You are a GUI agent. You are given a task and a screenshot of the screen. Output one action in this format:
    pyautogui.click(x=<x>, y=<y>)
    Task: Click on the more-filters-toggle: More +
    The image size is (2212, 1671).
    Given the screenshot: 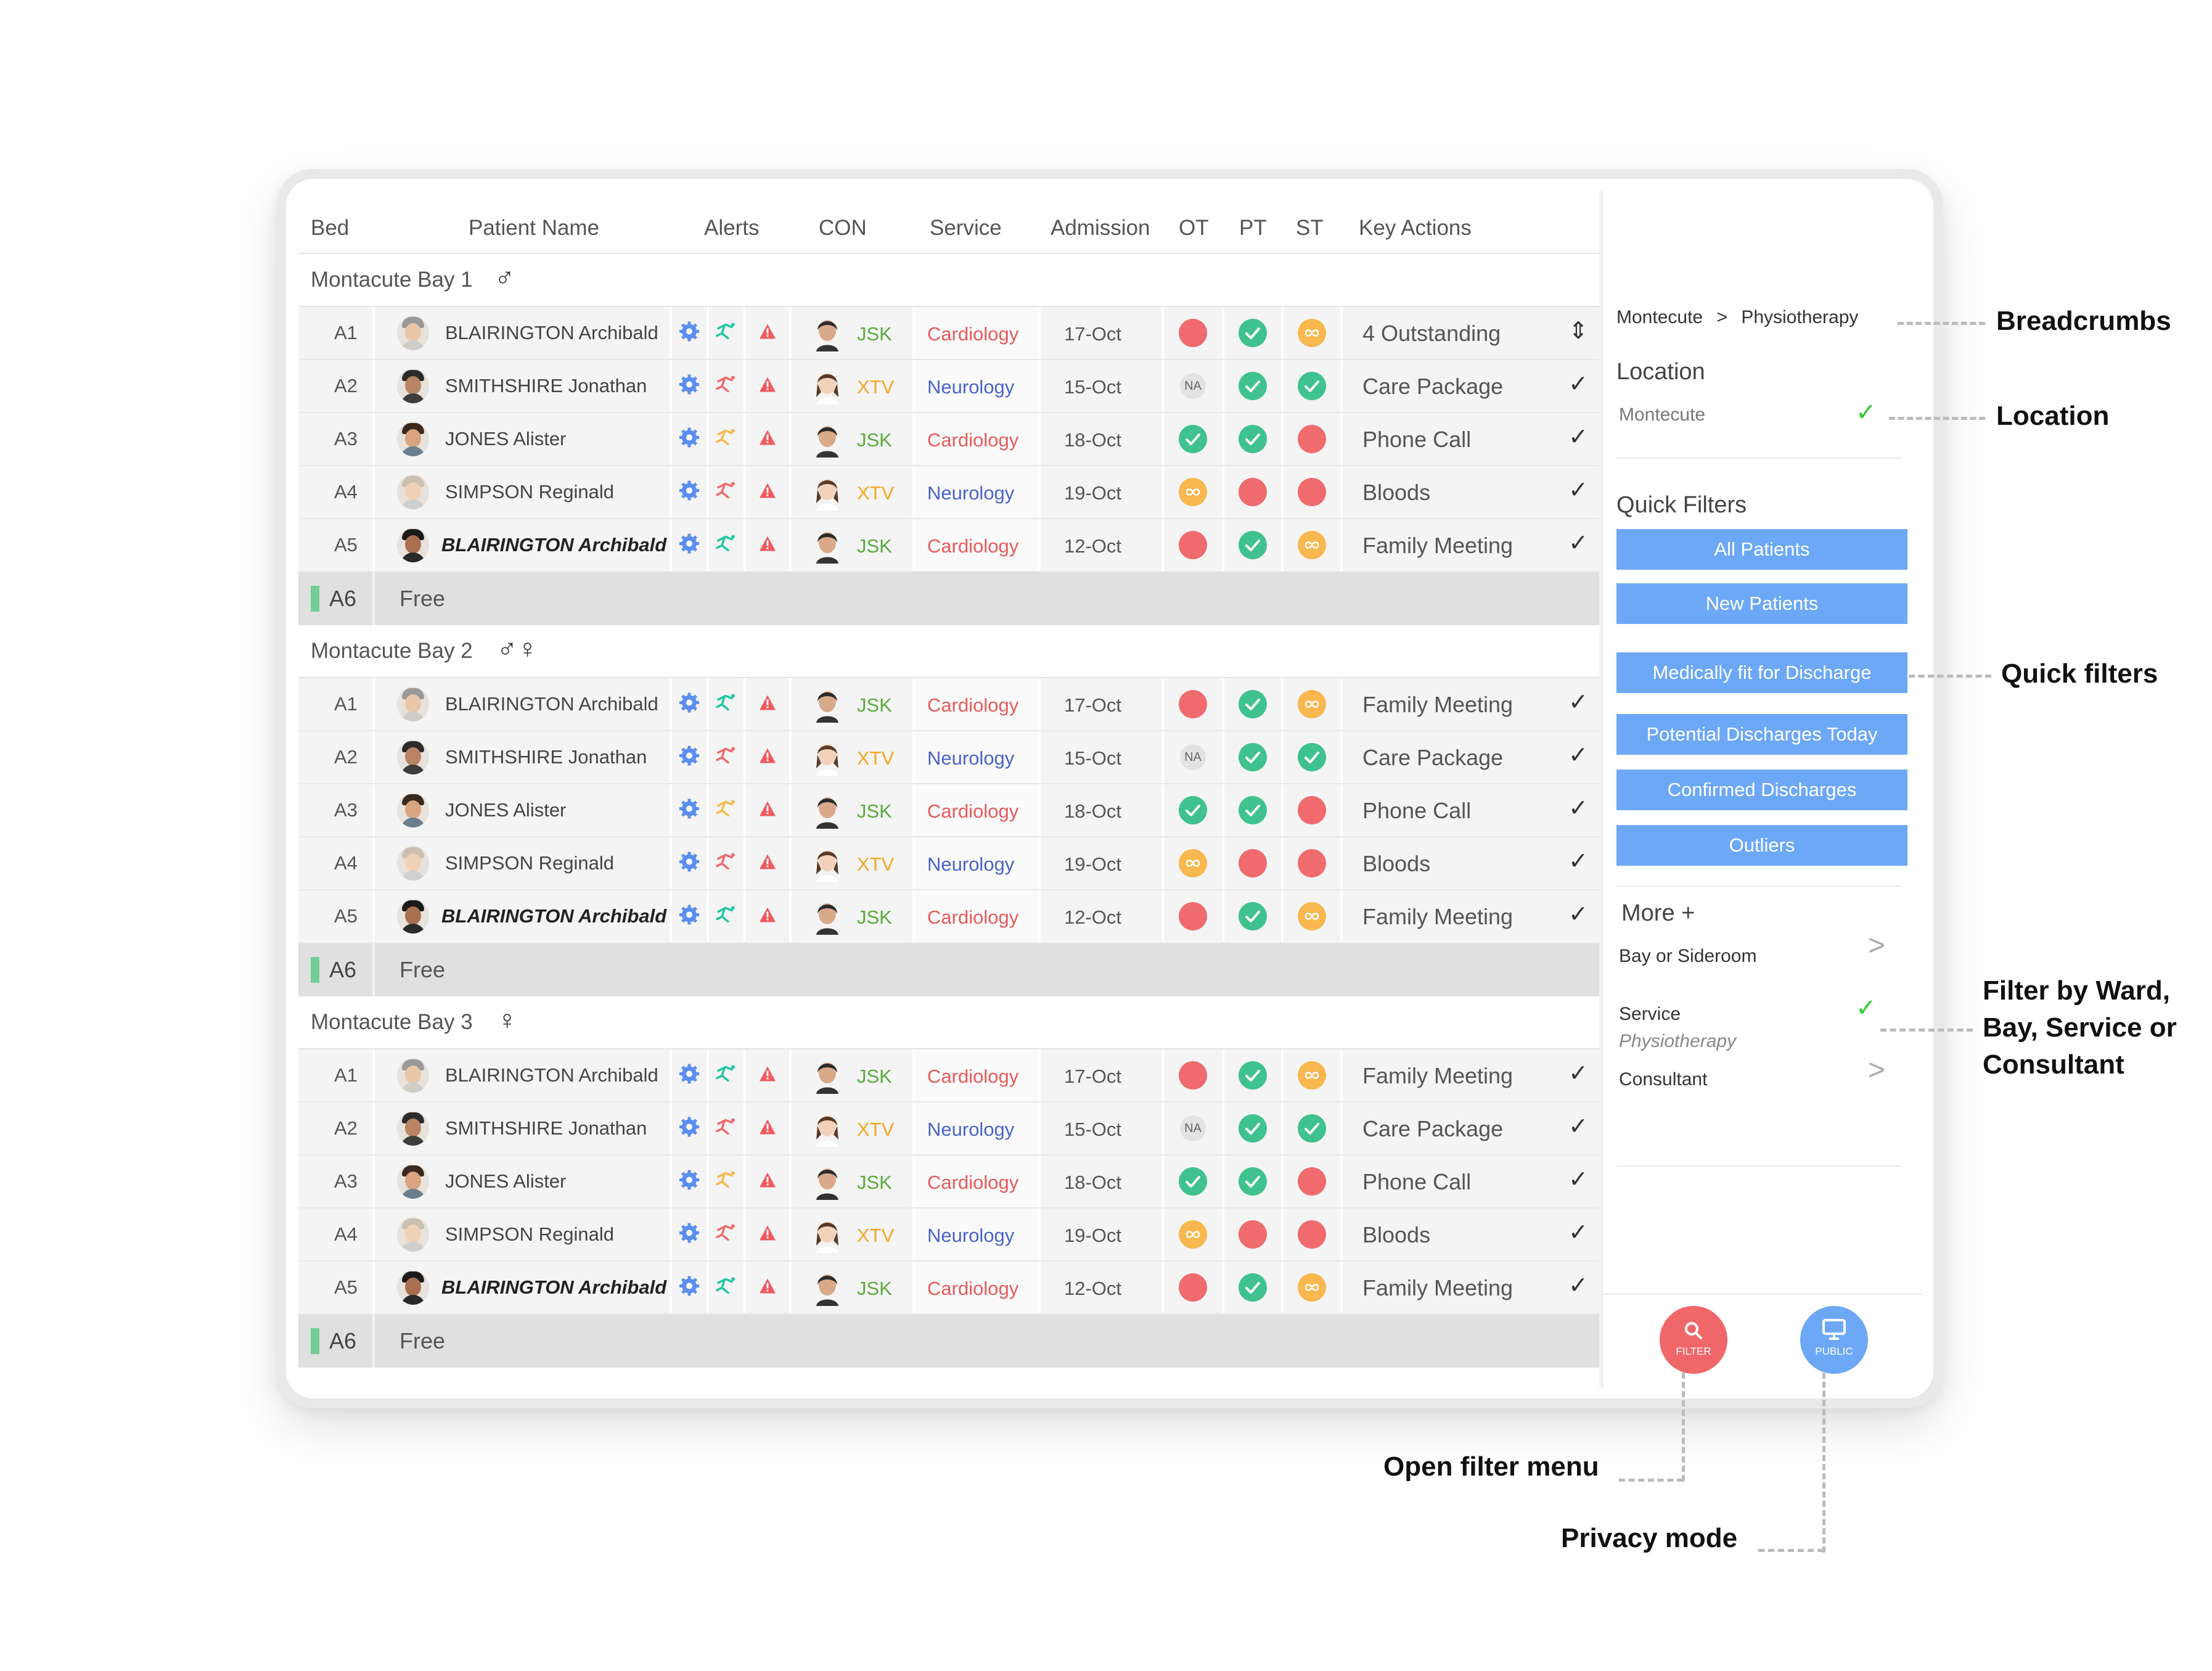 What is the action you would take?
    pyautogui.click(x=1658, y=913)
    